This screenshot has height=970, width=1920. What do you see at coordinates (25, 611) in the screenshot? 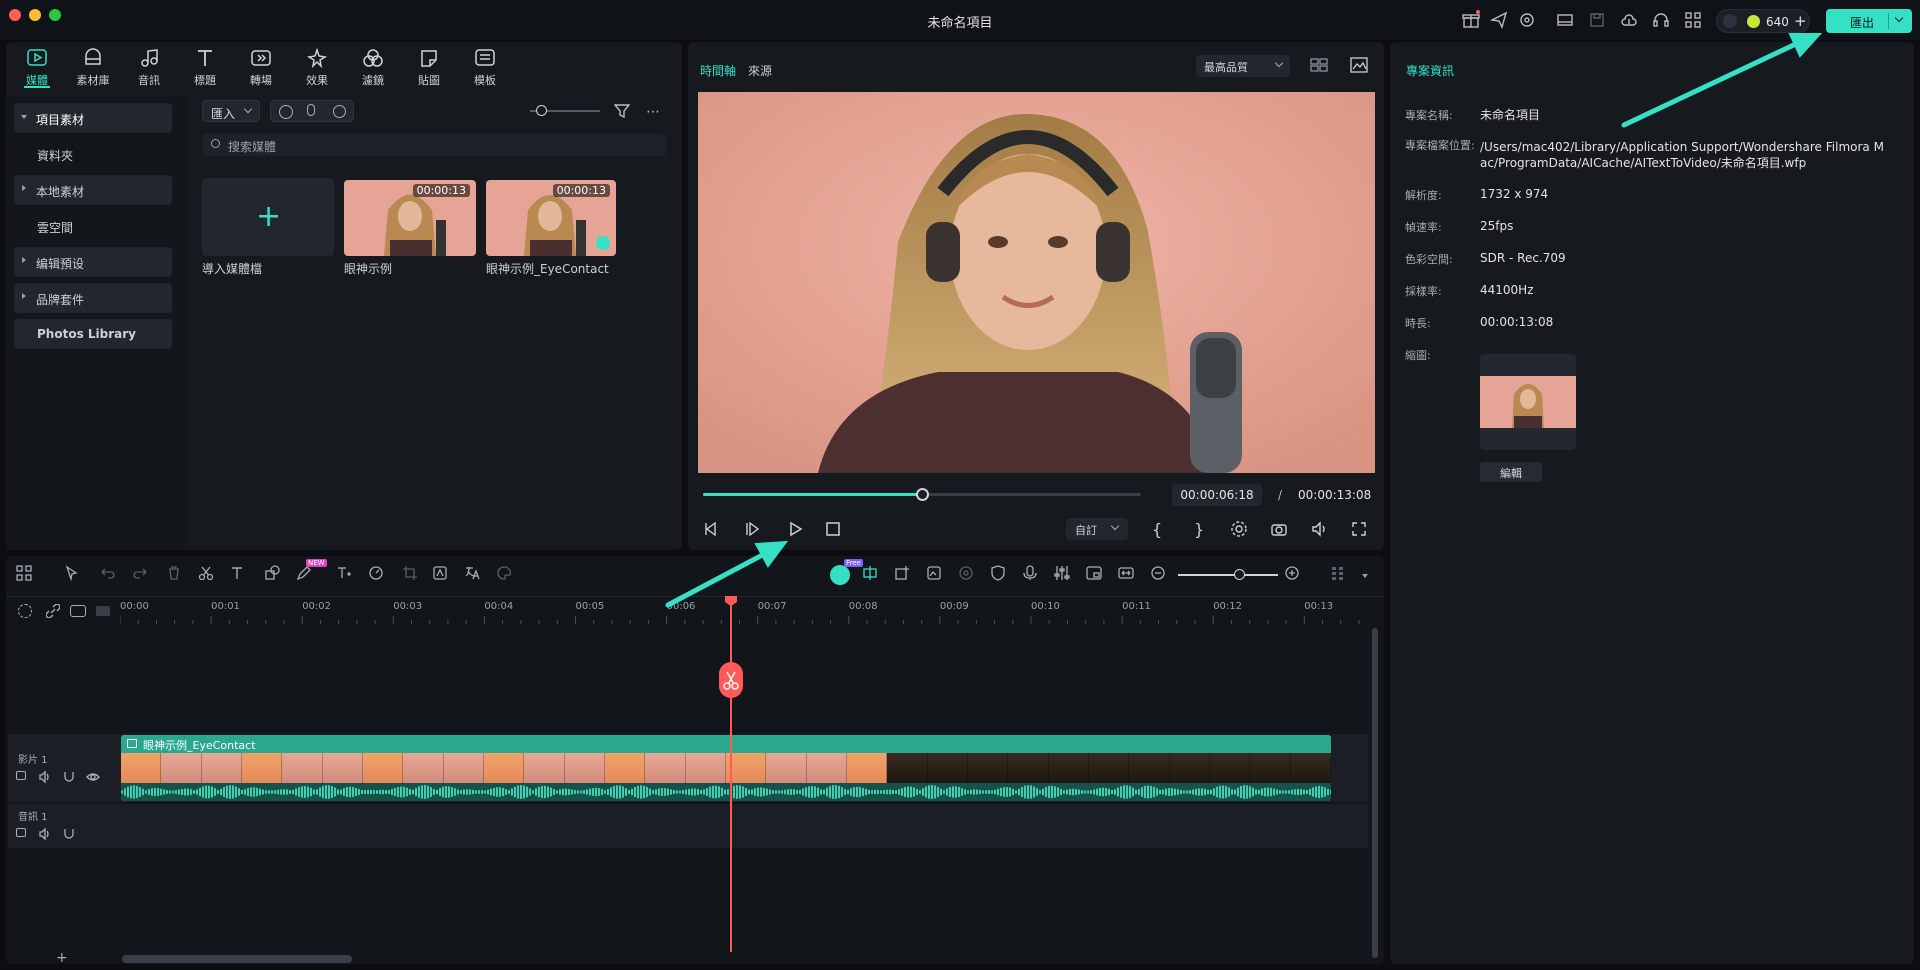
I see `timeline-settings-icon` at bounding box center [25, 611].